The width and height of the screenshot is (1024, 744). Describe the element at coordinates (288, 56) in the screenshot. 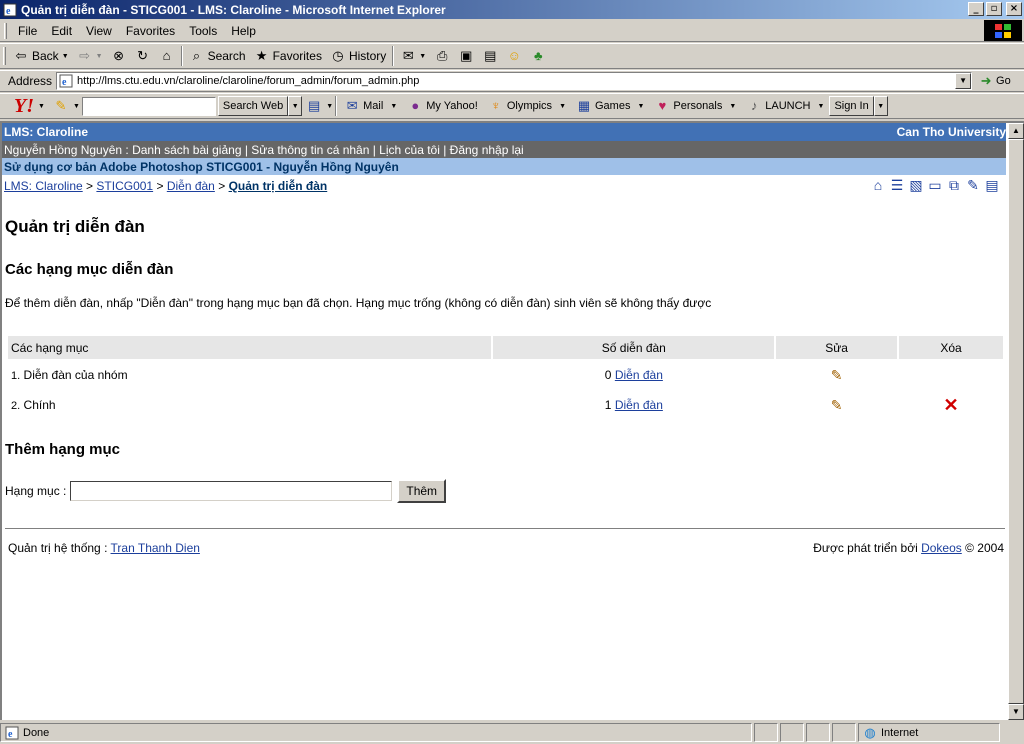

I see `favorites-button: ★ Favorites` at that location.